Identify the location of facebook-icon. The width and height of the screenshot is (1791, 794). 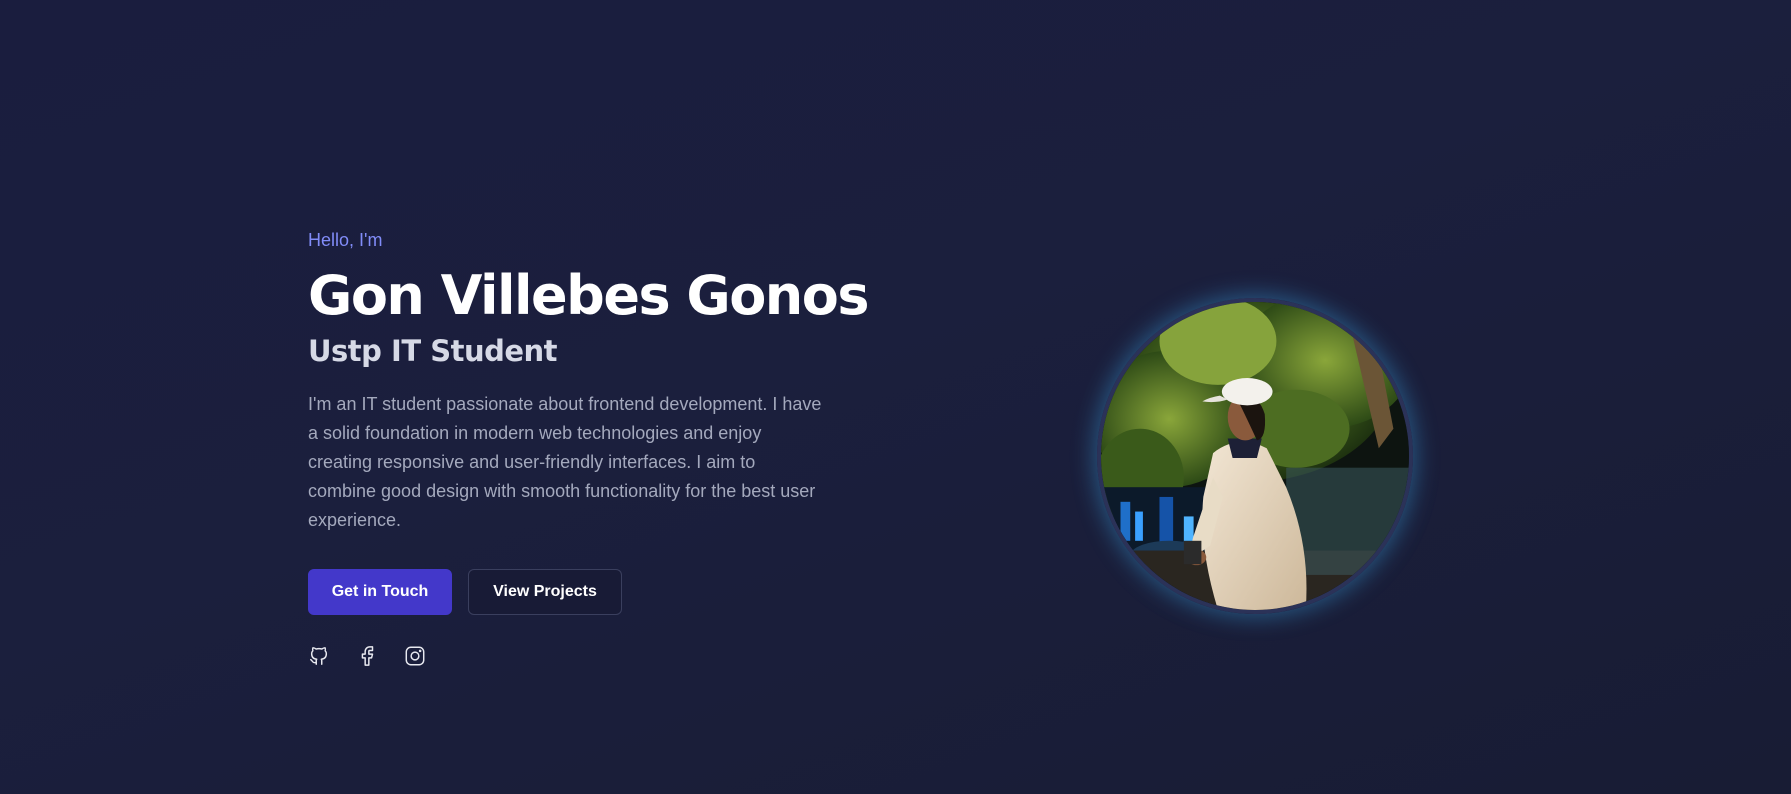
(367, 656).